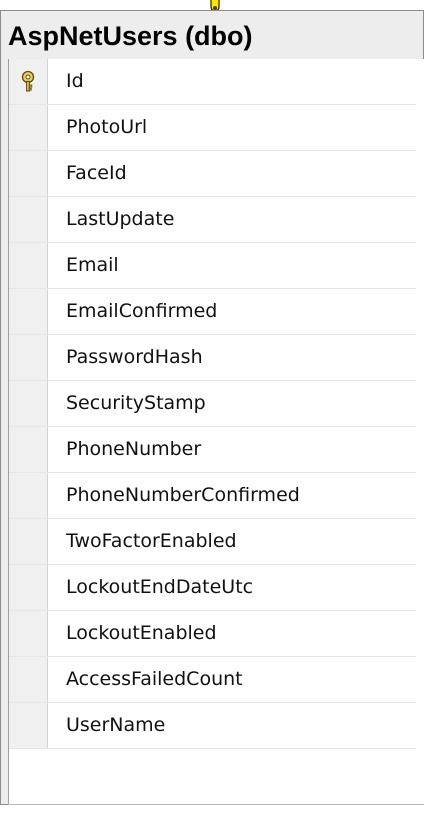 This screenshot has height=817, width=438. What do you see at coordinates (142, 311) in the screenshot?
I see `column-name-emailconfirmed: EmailConfirmed` at bounding box center [142, 311].